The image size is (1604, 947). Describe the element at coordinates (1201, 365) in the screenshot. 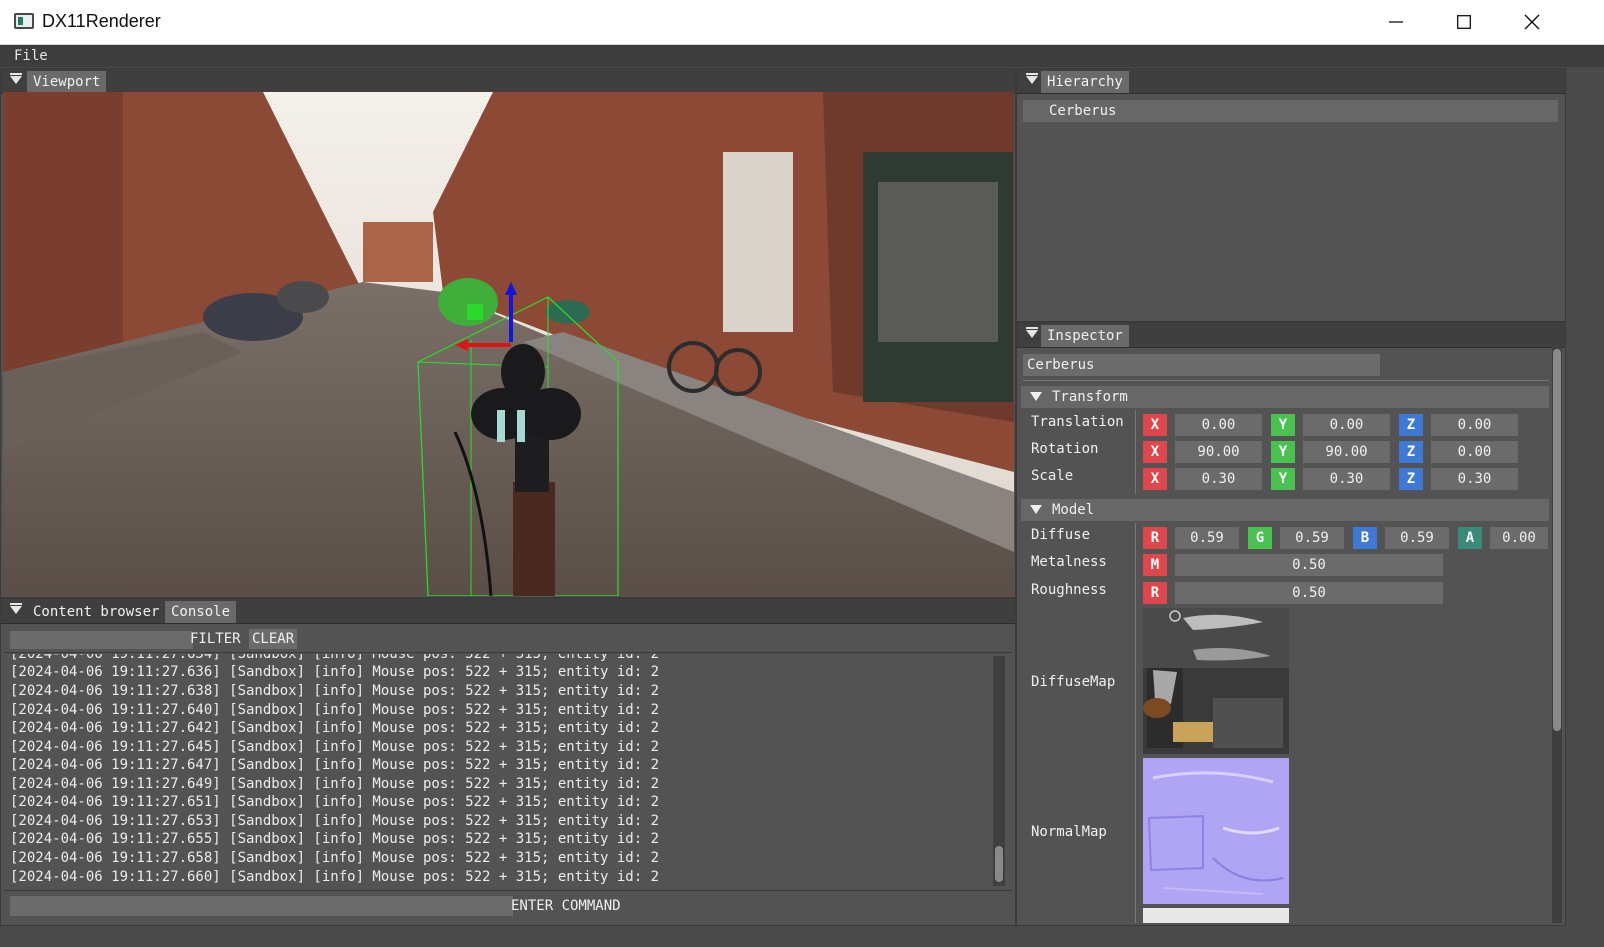

I see `entity-name-input: Cerberus` at that location.